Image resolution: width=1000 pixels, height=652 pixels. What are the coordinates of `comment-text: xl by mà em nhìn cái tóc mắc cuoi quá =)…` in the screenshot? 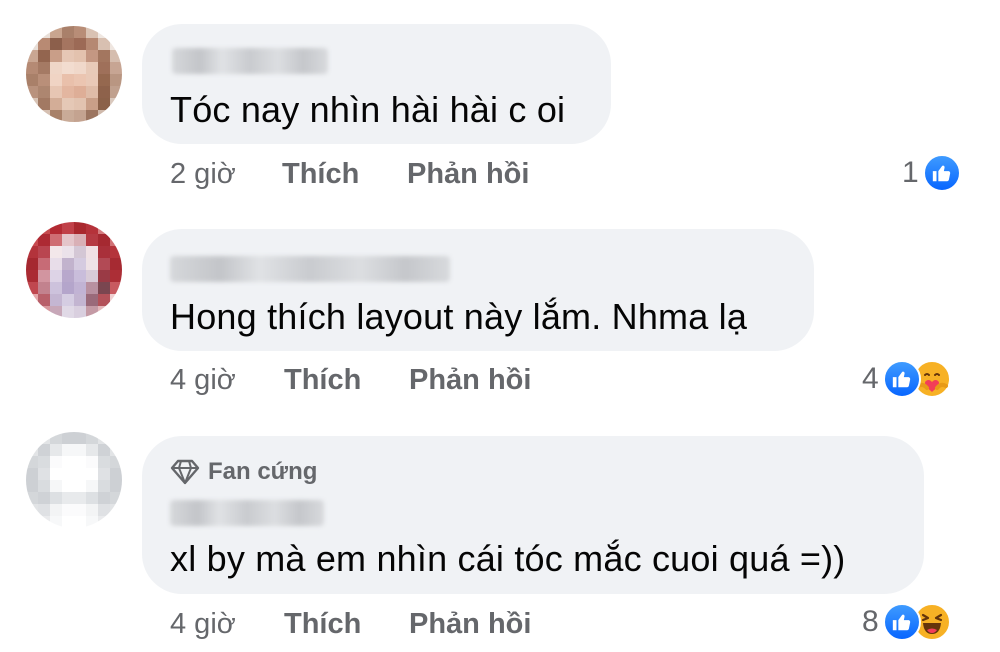 It's located at (508, 558).